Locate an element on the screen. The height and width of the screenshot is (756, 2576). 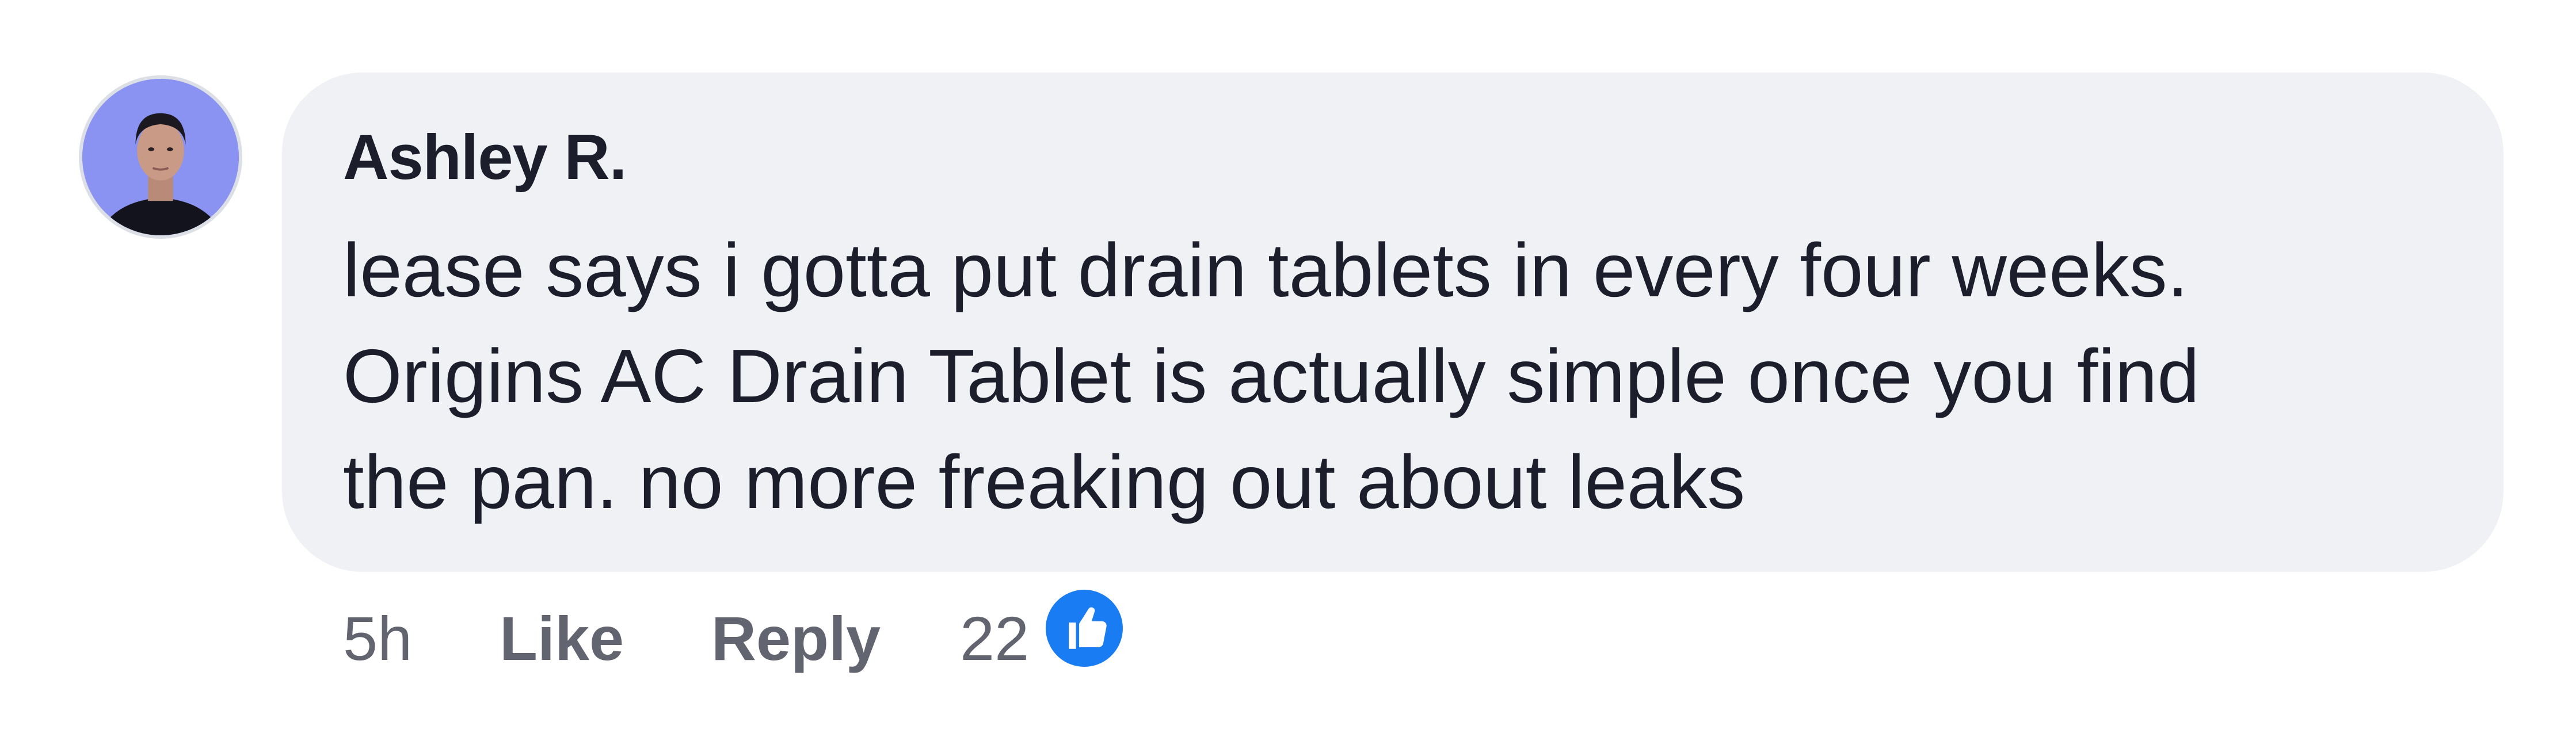
reaction-count: 22 is located at coordinates (995, 638).